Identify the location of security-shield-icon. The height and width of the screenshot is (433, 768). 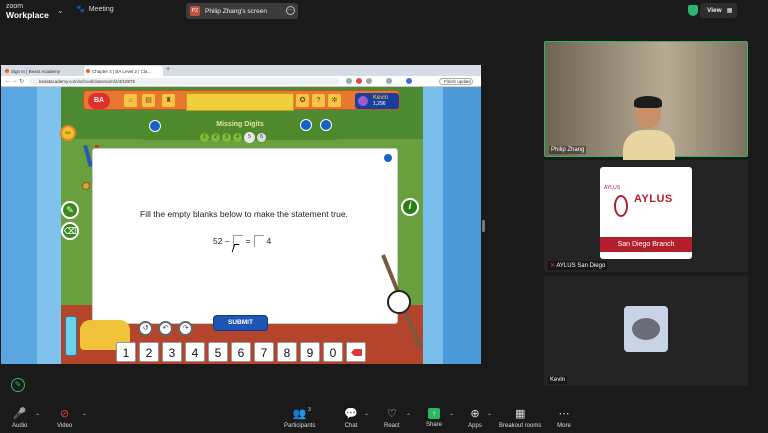
(693, 10).